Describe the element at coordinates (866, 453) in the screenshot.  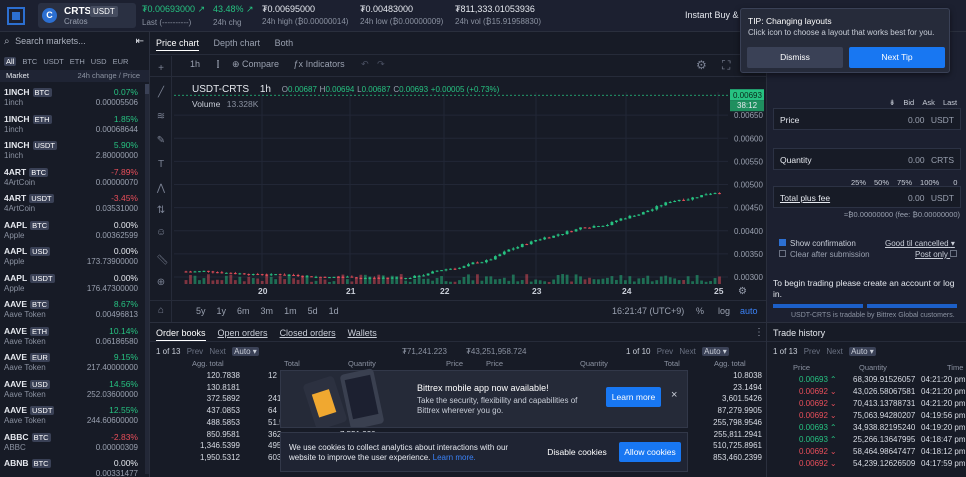
I see `trade-history-row: 0.00692 ⌄ 58,464.98647477 04:18:12 pm` at that location.